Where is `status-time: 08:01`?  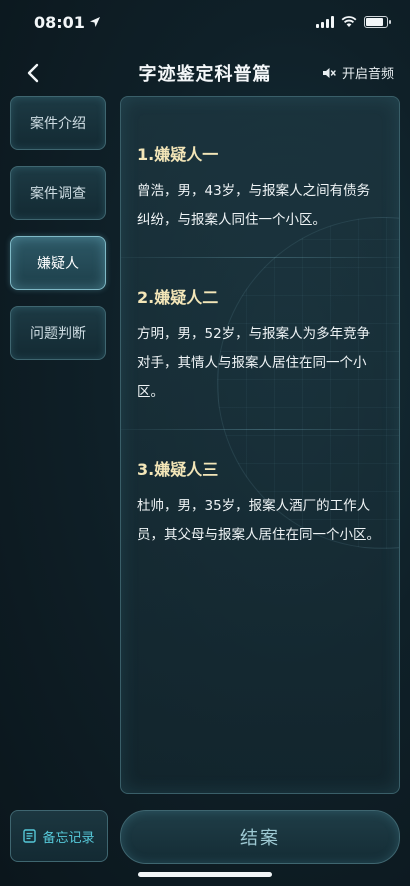
status-time: 08:01 is located at coordinates (59, 22).